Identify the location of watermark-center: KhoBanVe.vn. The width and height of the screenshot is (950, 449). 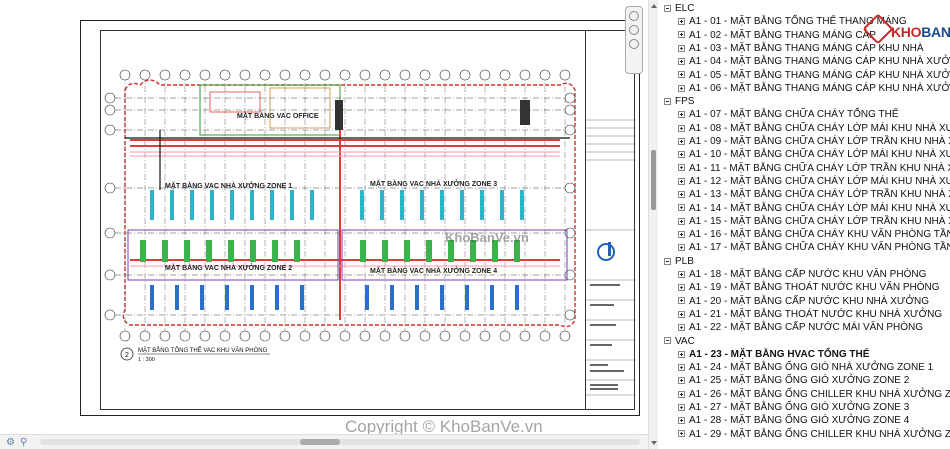
(487, 237).